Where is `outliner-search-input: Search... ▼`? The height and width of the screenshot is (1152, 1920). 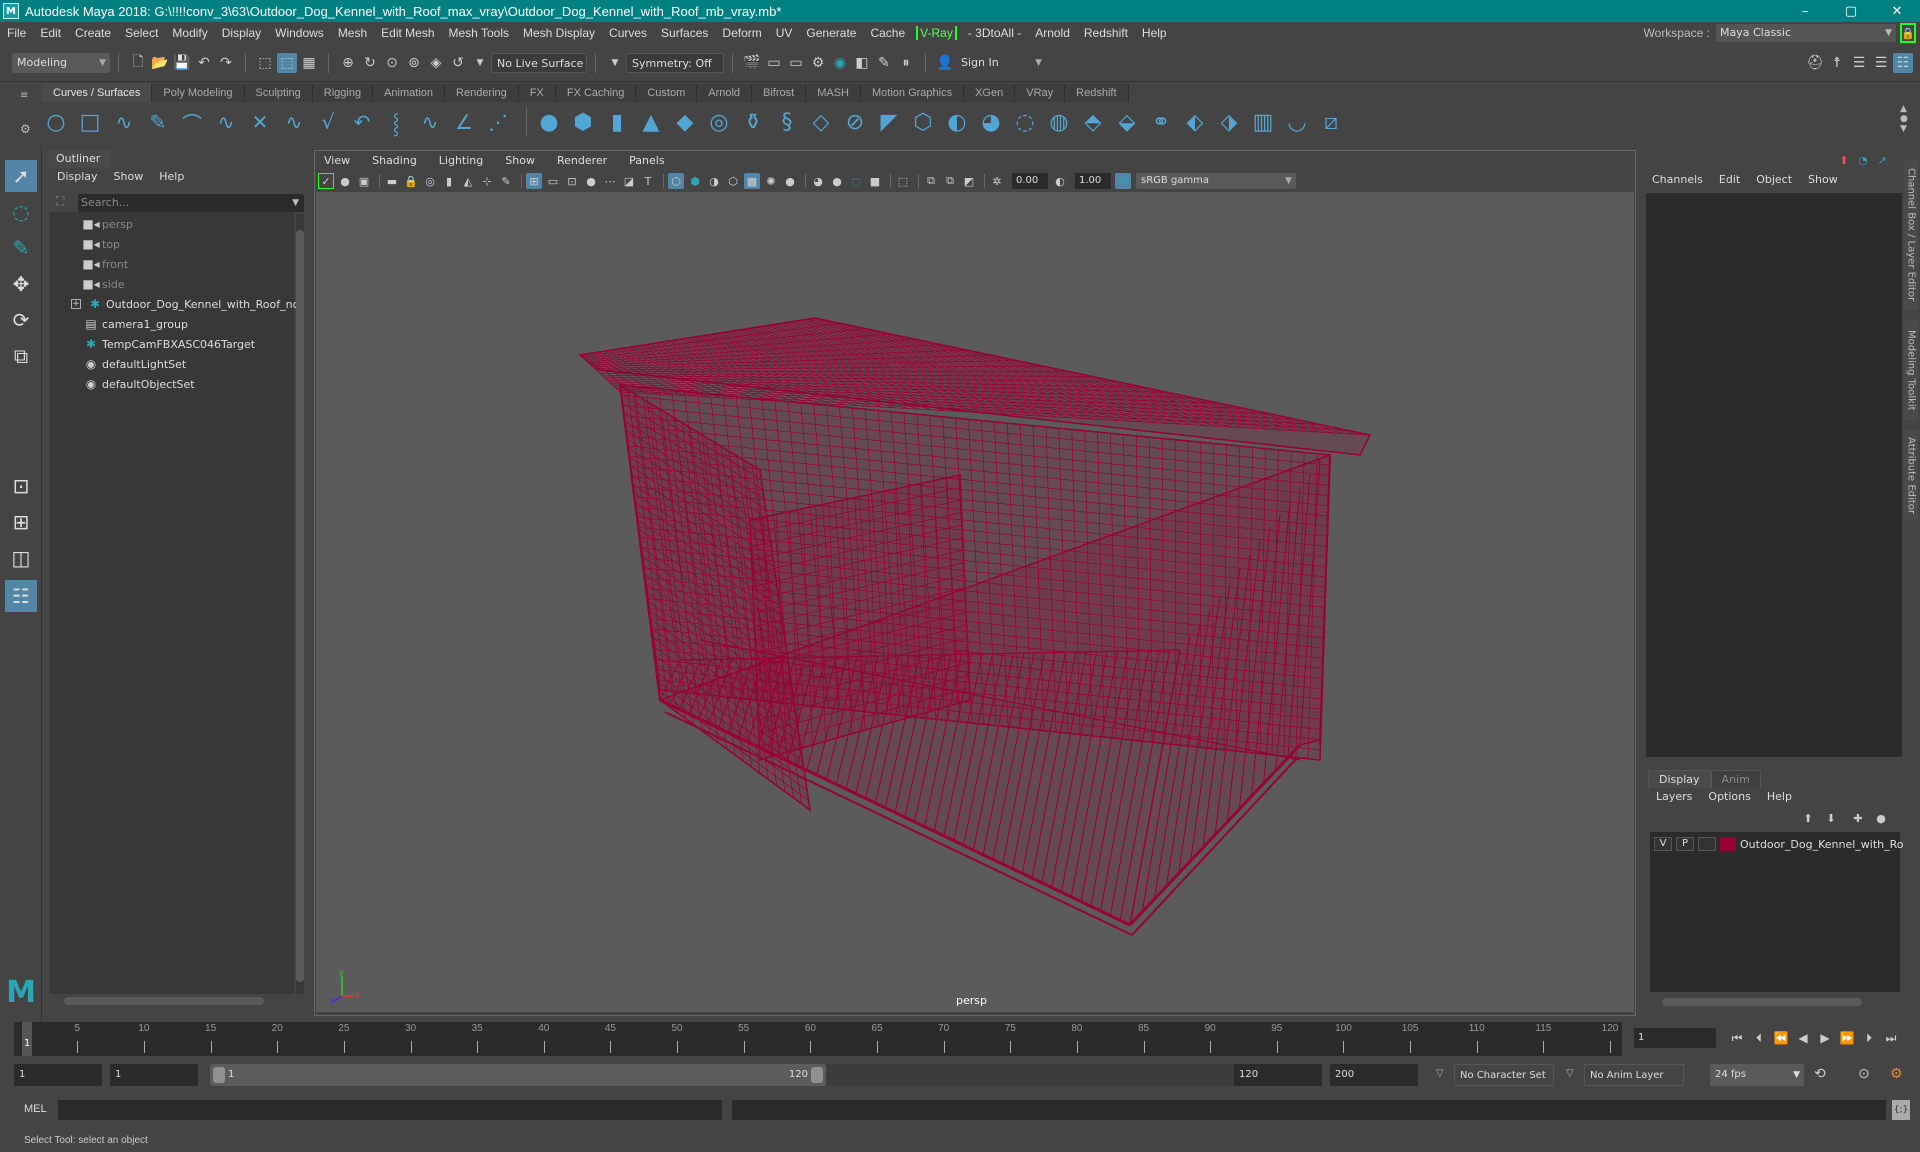 outliner-search-input: Search... ▼ is located at coordinates (191, 203).